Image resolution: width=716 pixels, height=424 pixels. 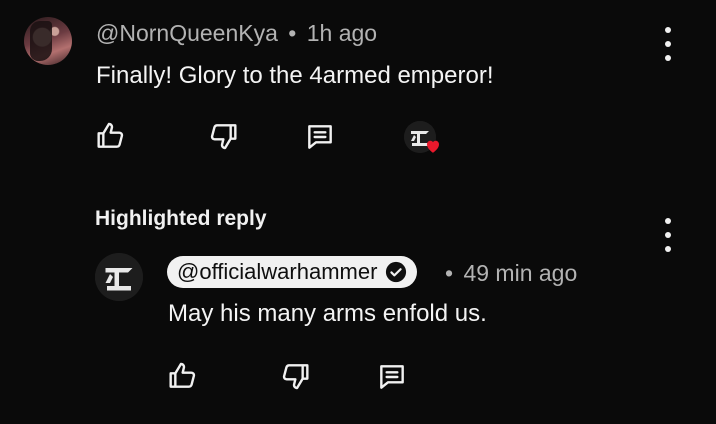 I want to click on reply-author-pill: @officialwarhammer, so click(x=292, y=272).